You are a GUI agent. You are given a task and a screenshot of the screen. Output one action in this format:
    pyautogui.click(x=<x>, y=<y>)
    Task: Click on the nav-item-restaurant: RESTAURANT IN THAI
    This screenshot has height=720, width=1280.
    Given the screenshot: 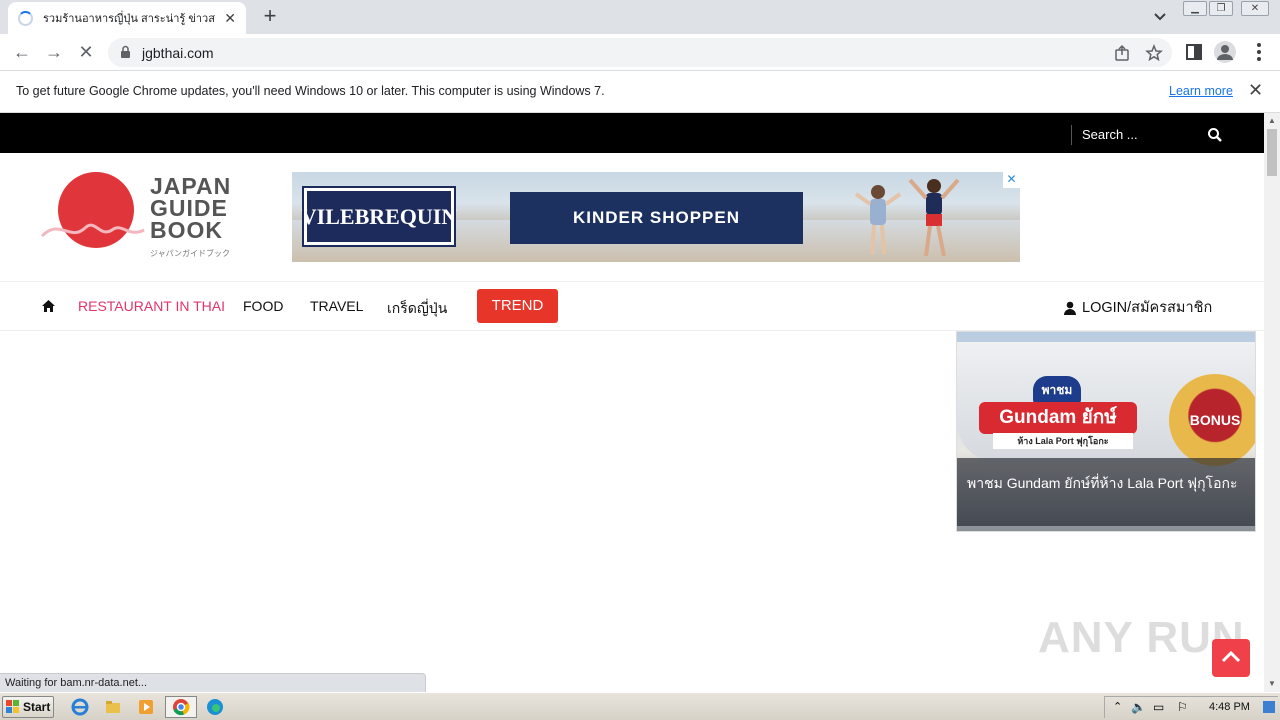 What is the action you would take?
    pyautogui.click(x=151, y=306)
    